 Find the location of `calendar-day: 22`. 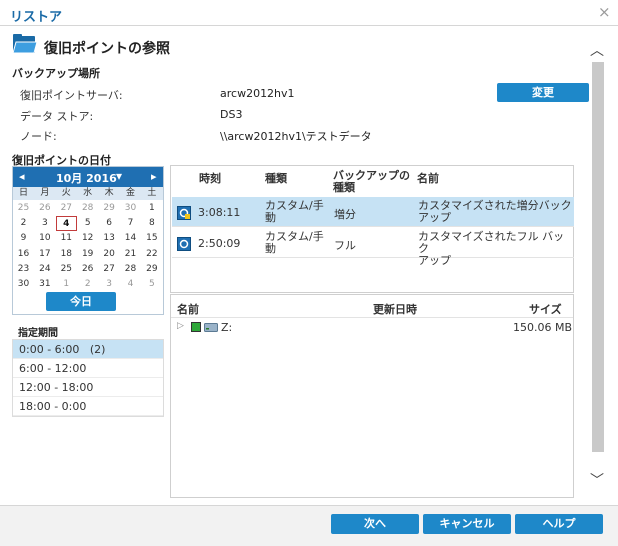

calendar-day: 22 is located at coordinates (151, 254).